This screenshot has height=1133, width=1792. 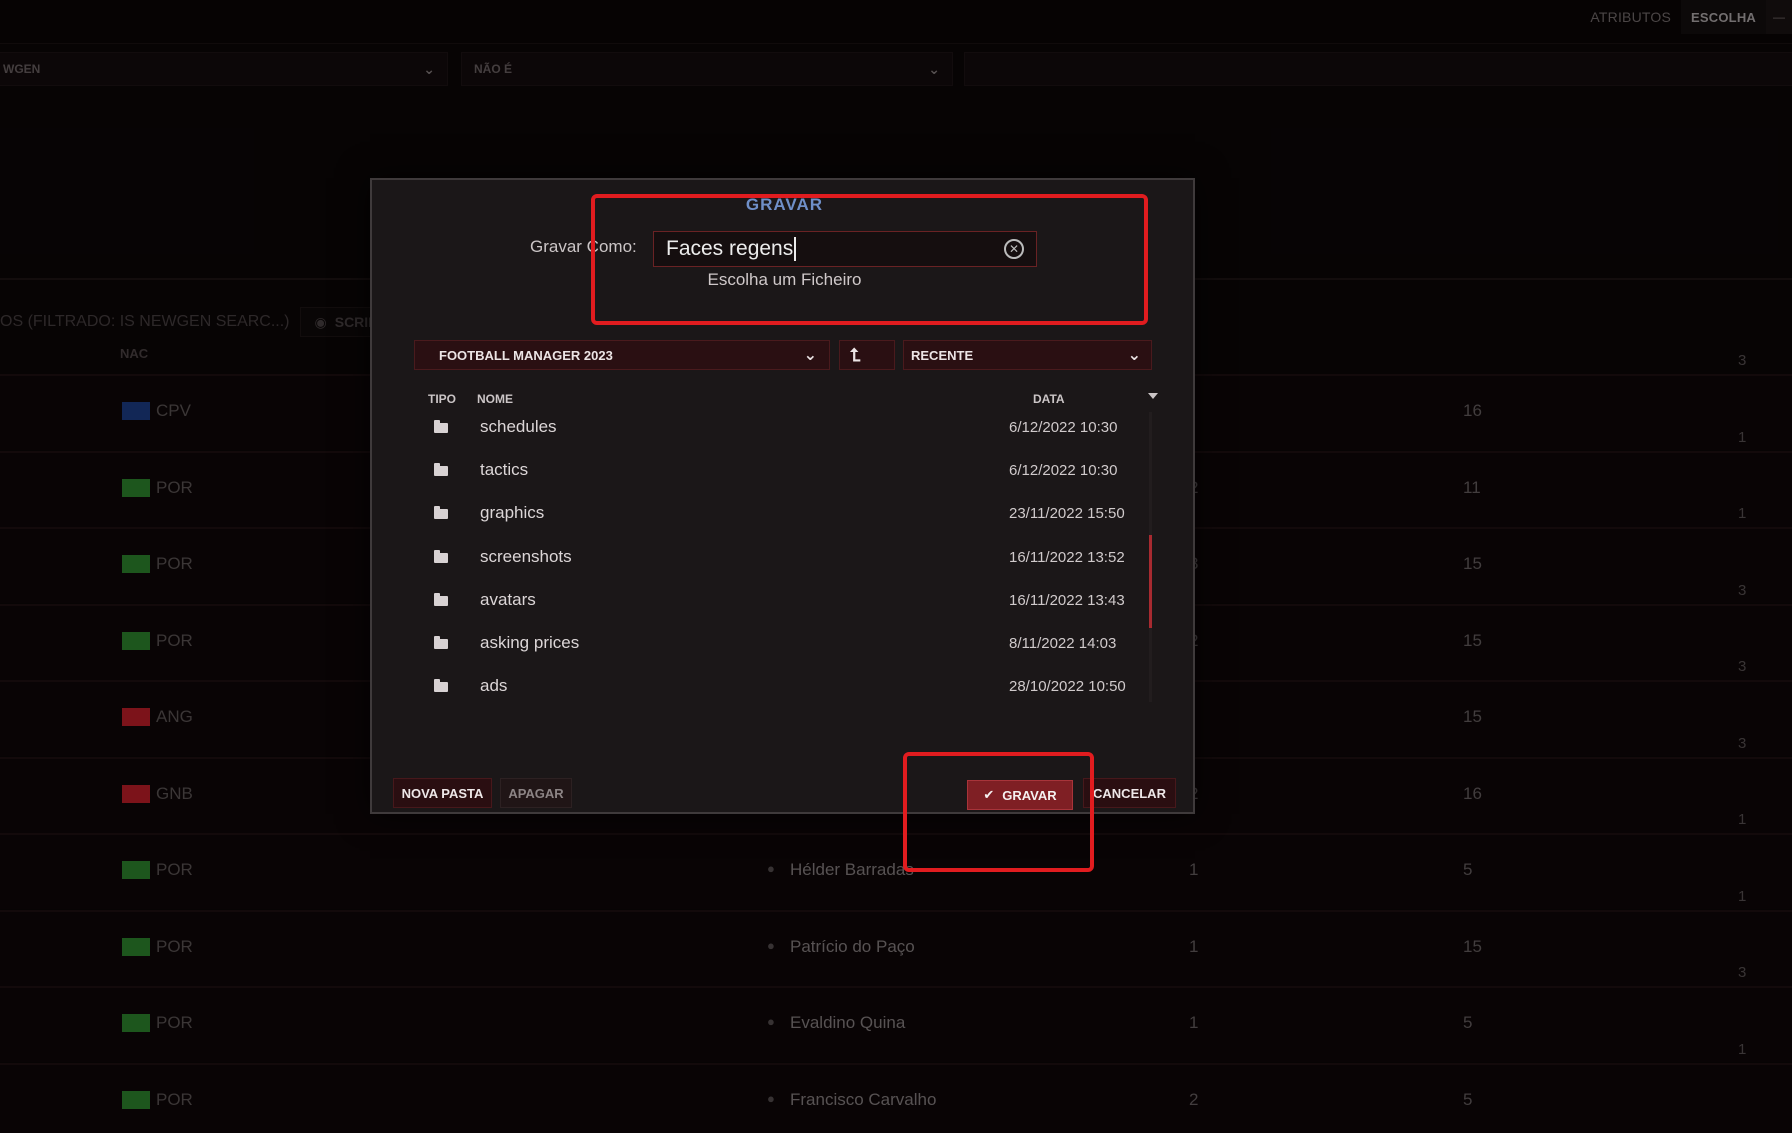 What do you see at coordinates (530, 642) in the screenshot?
I see `file-name: asking prices` at bounding box center [530, 642].